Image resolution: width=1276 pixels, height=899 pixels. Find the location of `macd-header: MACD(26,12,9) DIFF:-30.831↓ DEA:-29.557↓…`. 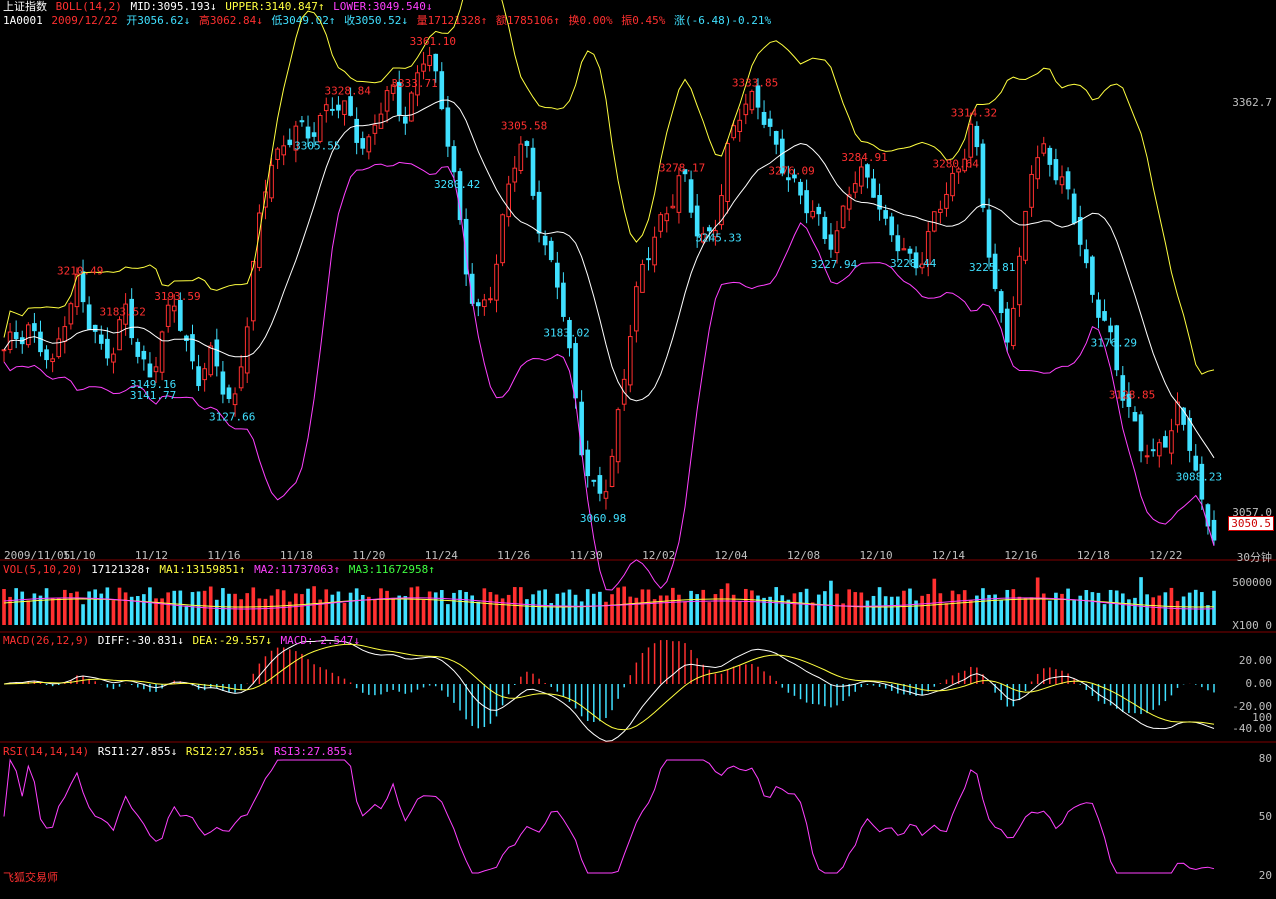

macd-header: MACD(26,12,9) DIFF:-30.831↓ DEA:-29.557↓… is located at coordinates (182, 641).